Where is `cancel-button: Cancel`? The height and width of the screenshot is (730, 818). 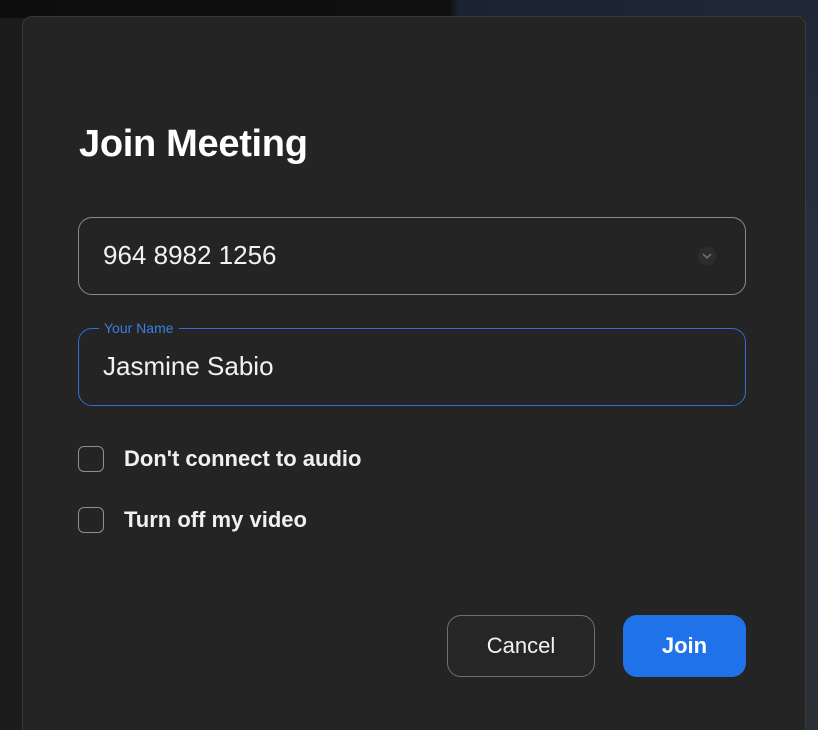
cancel-button: Cancel is located at coordinates (521, 646).